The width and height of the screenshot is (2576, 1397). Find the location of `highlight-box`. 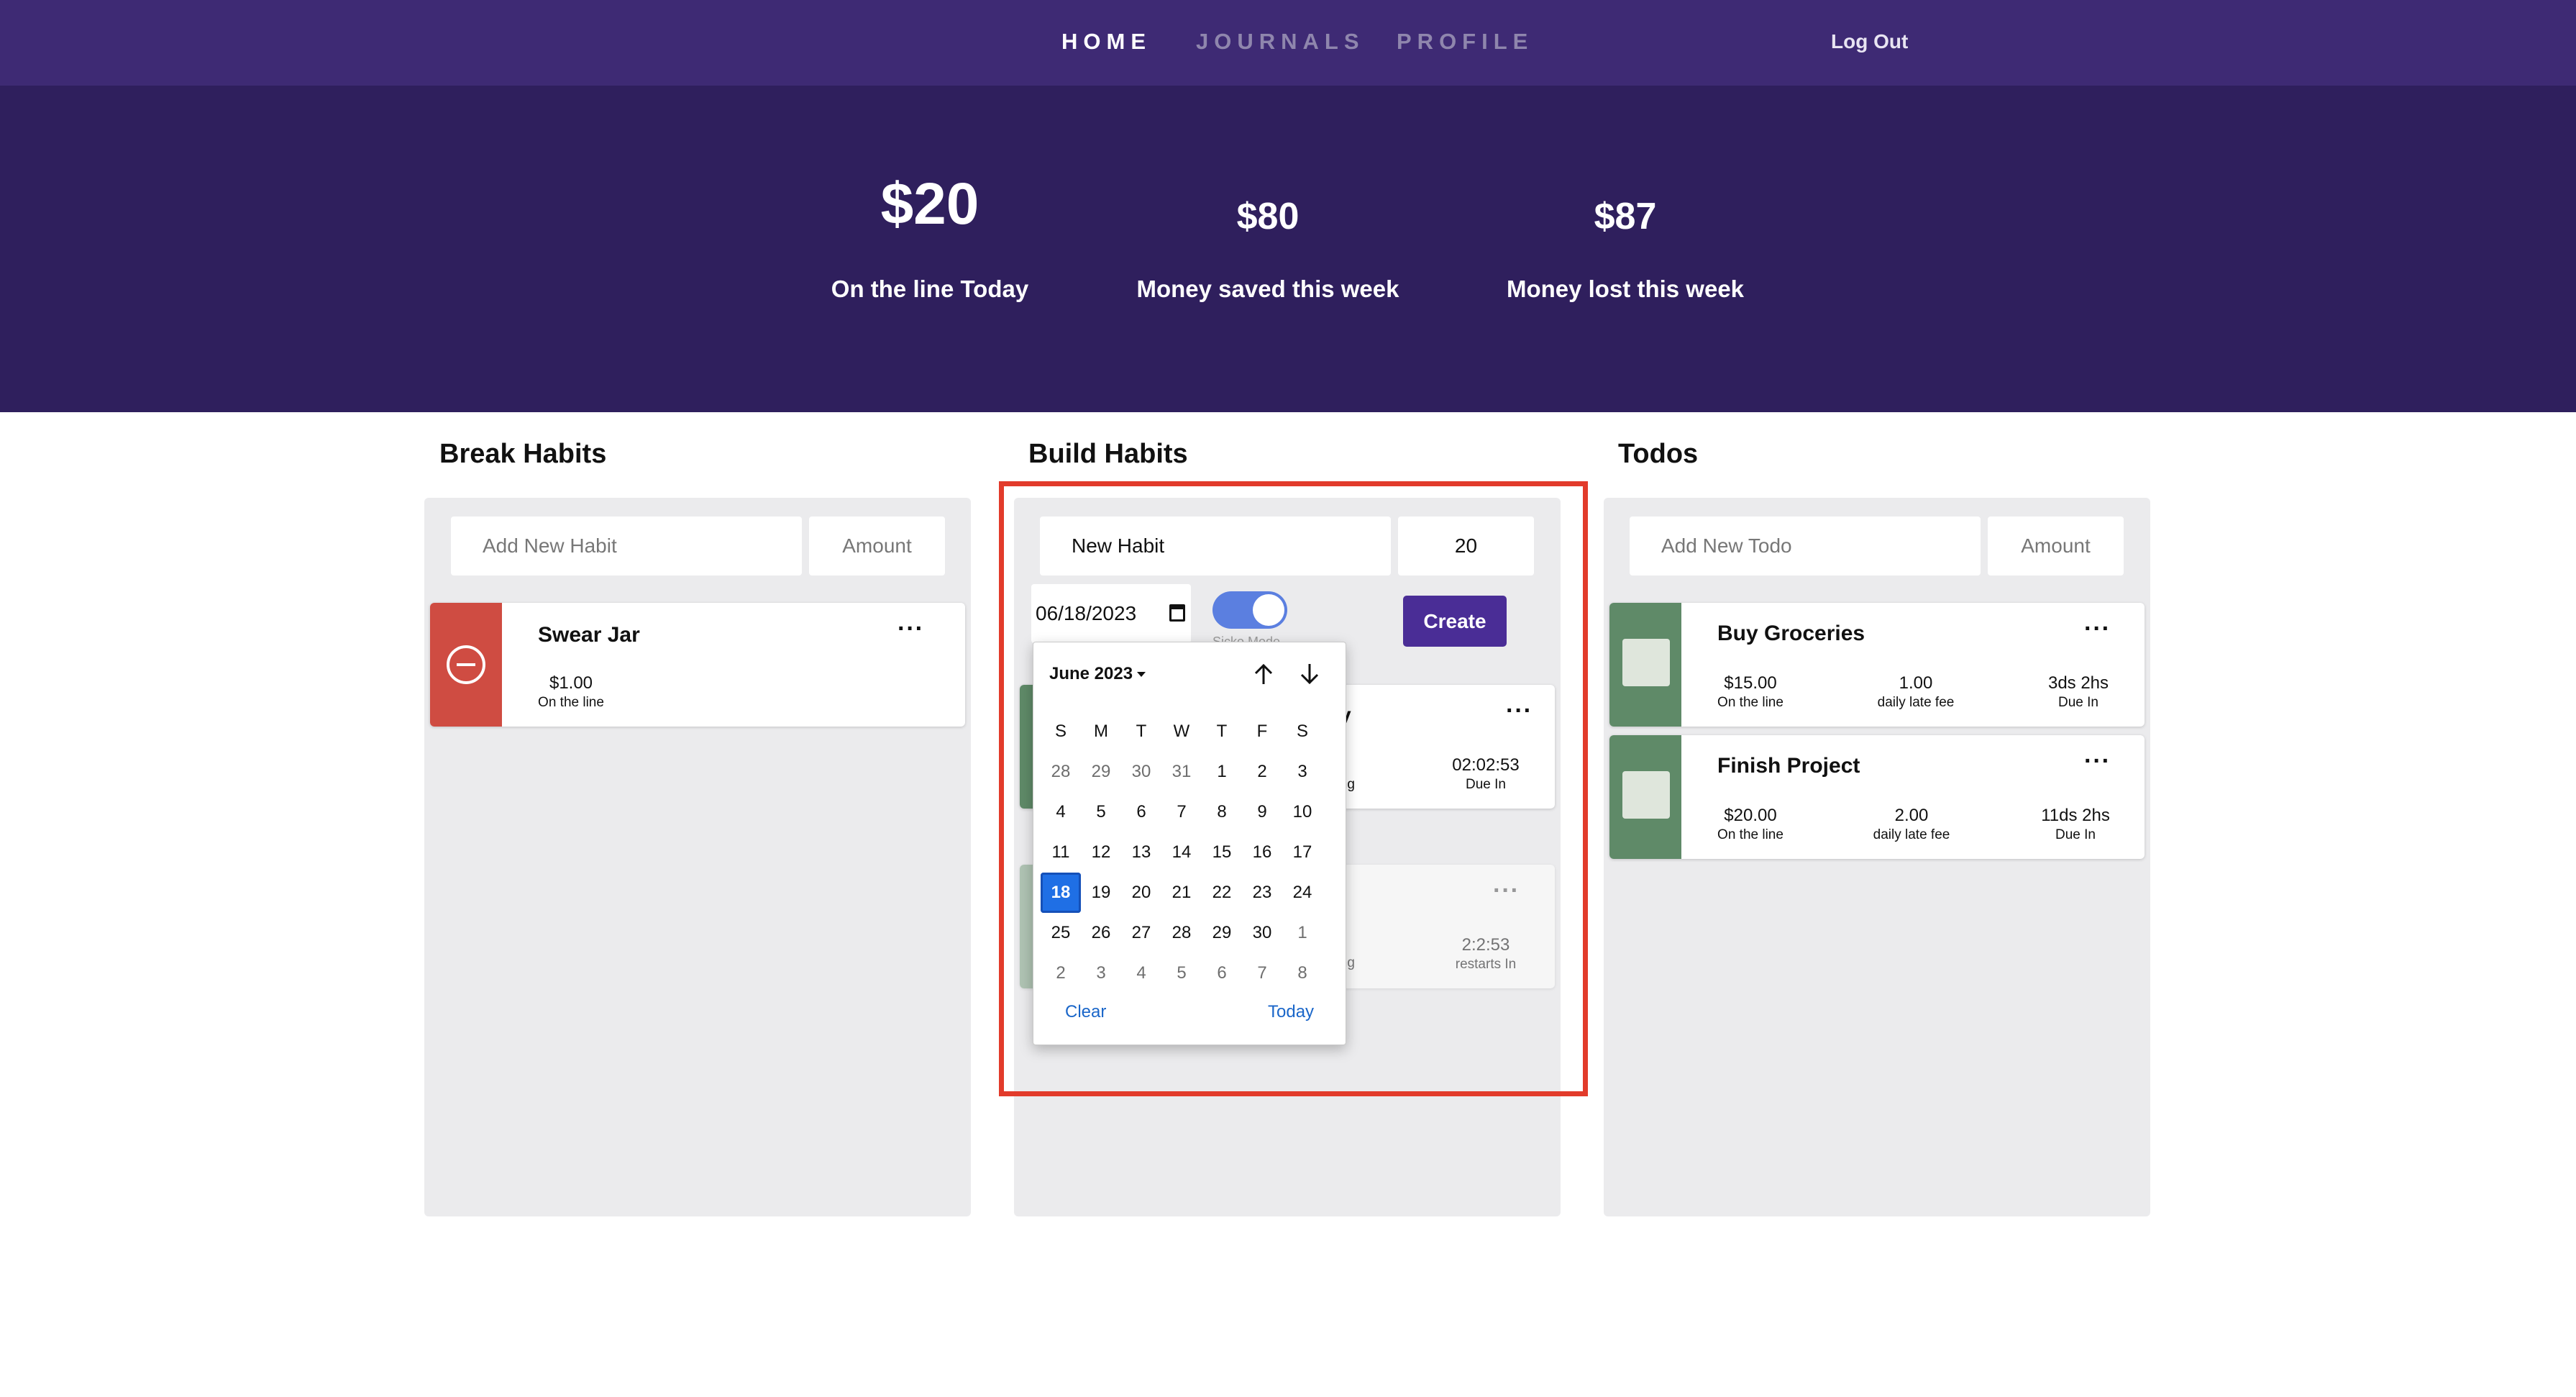

highlight-box is located at coordinates (1293, 788).